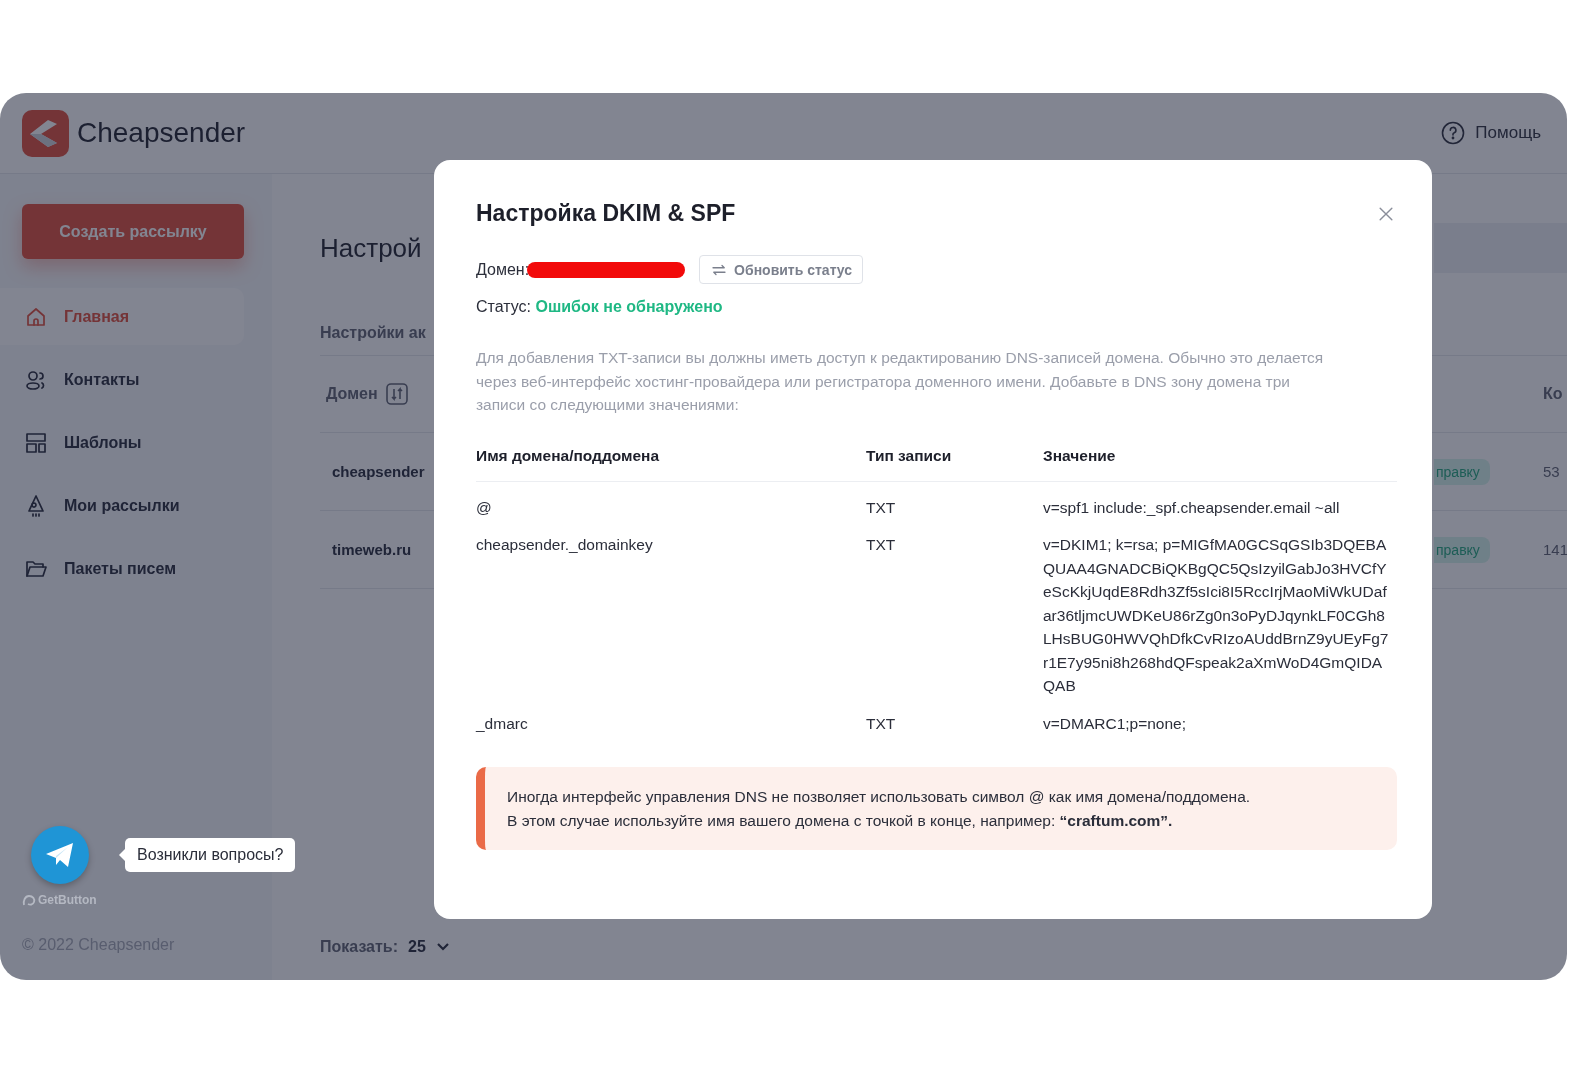 The width and height of the screenshot is (1577, 1082). Describe the element at coordinates (122, 442) in the screenshot. I see `sidebar-item: Шаблоны` at that location.